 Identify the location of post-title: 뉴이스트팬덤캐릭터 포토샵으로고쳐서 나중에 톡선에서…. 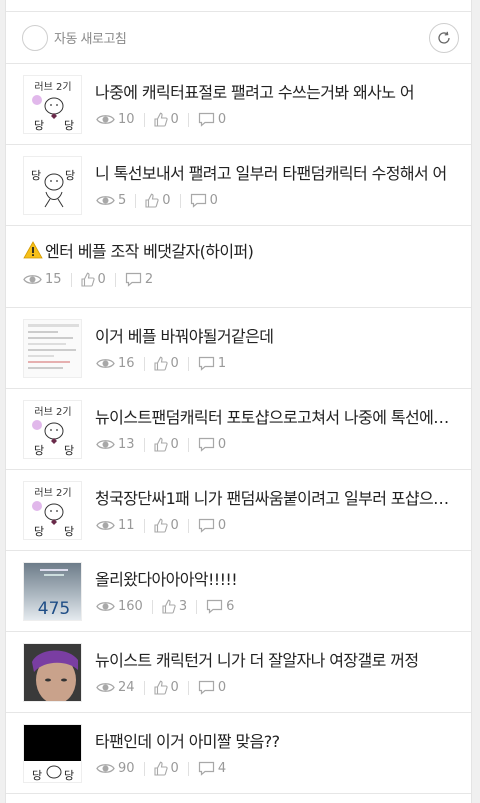
(278, 416).